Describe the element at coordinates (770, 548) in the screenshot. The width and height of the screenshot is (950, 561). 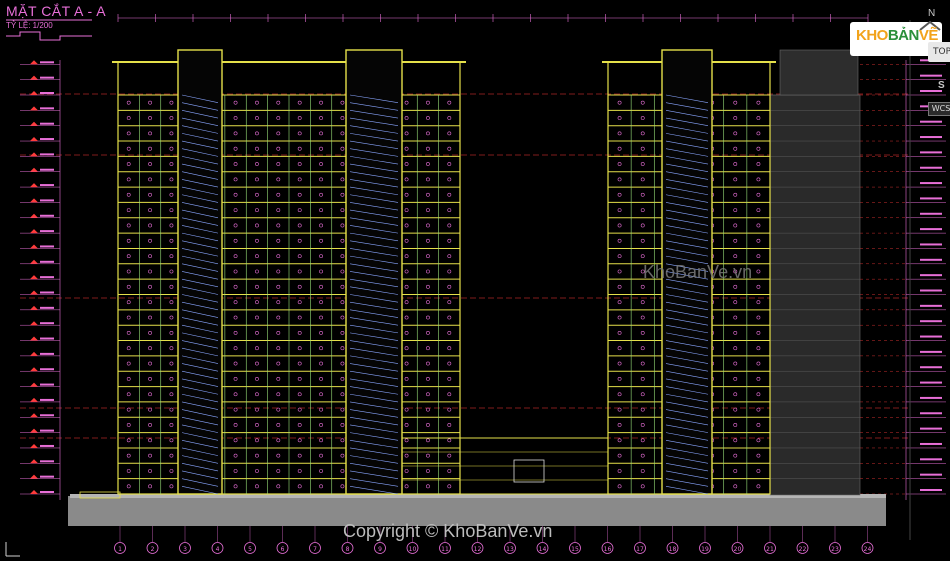
I see `grid-axis-bubble: 21` at that location.